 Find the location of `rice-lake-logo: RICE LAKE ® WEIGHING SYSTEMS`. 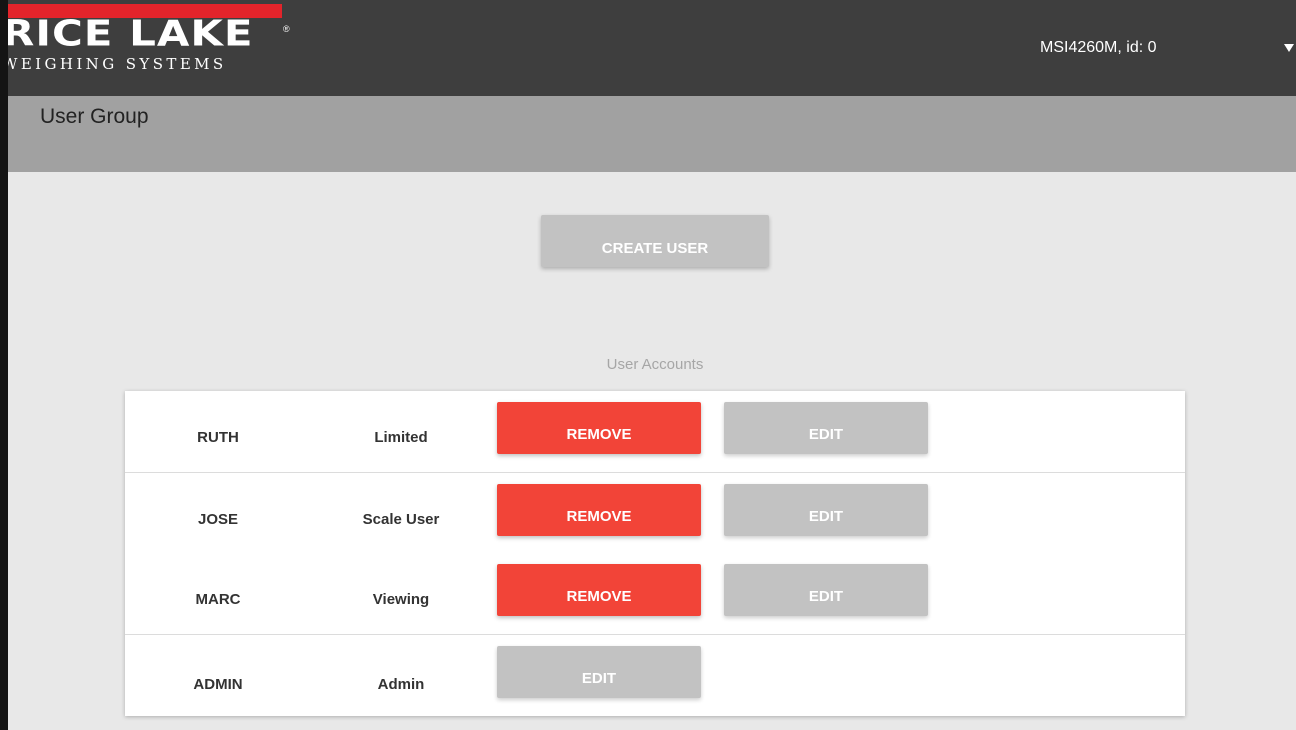

rice-lake-logo: RICE LAKE ® WEIGHING SYSTEMS is located at coordinates (145, 48).